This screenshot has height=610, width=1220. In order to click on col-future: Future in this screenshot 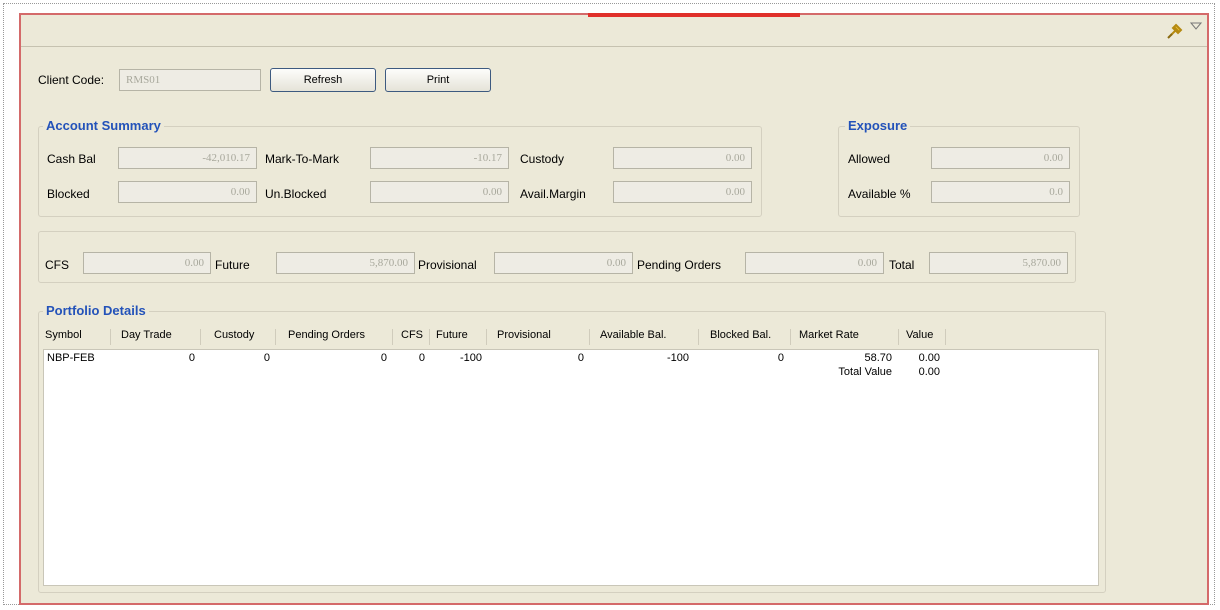, I will do `click(452, 335)`.